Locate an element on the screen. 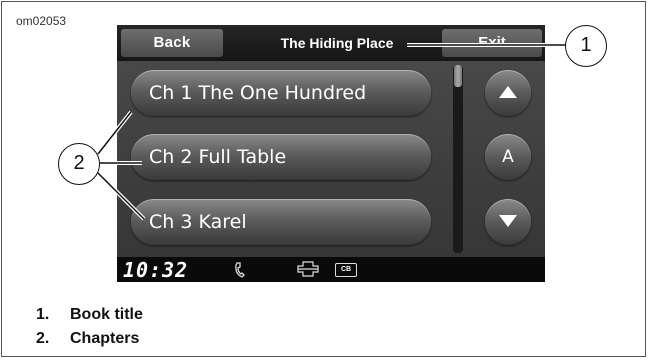 Image resolution: width=649 pixels, height=362 pixels. top-bar: Back The Hiding Place Exit is located at coordinates (331, 43).